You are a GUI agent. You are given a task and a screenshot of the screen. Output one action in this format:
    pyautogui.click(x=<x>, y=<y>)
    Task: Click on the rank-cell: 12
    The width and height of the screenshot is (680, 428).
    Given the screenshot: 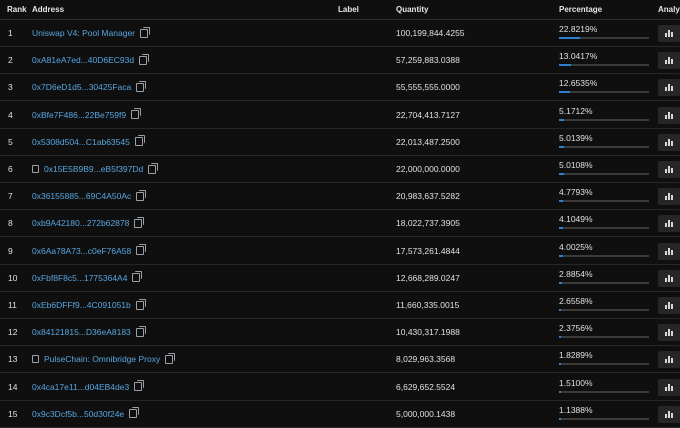 What is the action you would take?
    pyautogui.click(x=13, y=332)
    